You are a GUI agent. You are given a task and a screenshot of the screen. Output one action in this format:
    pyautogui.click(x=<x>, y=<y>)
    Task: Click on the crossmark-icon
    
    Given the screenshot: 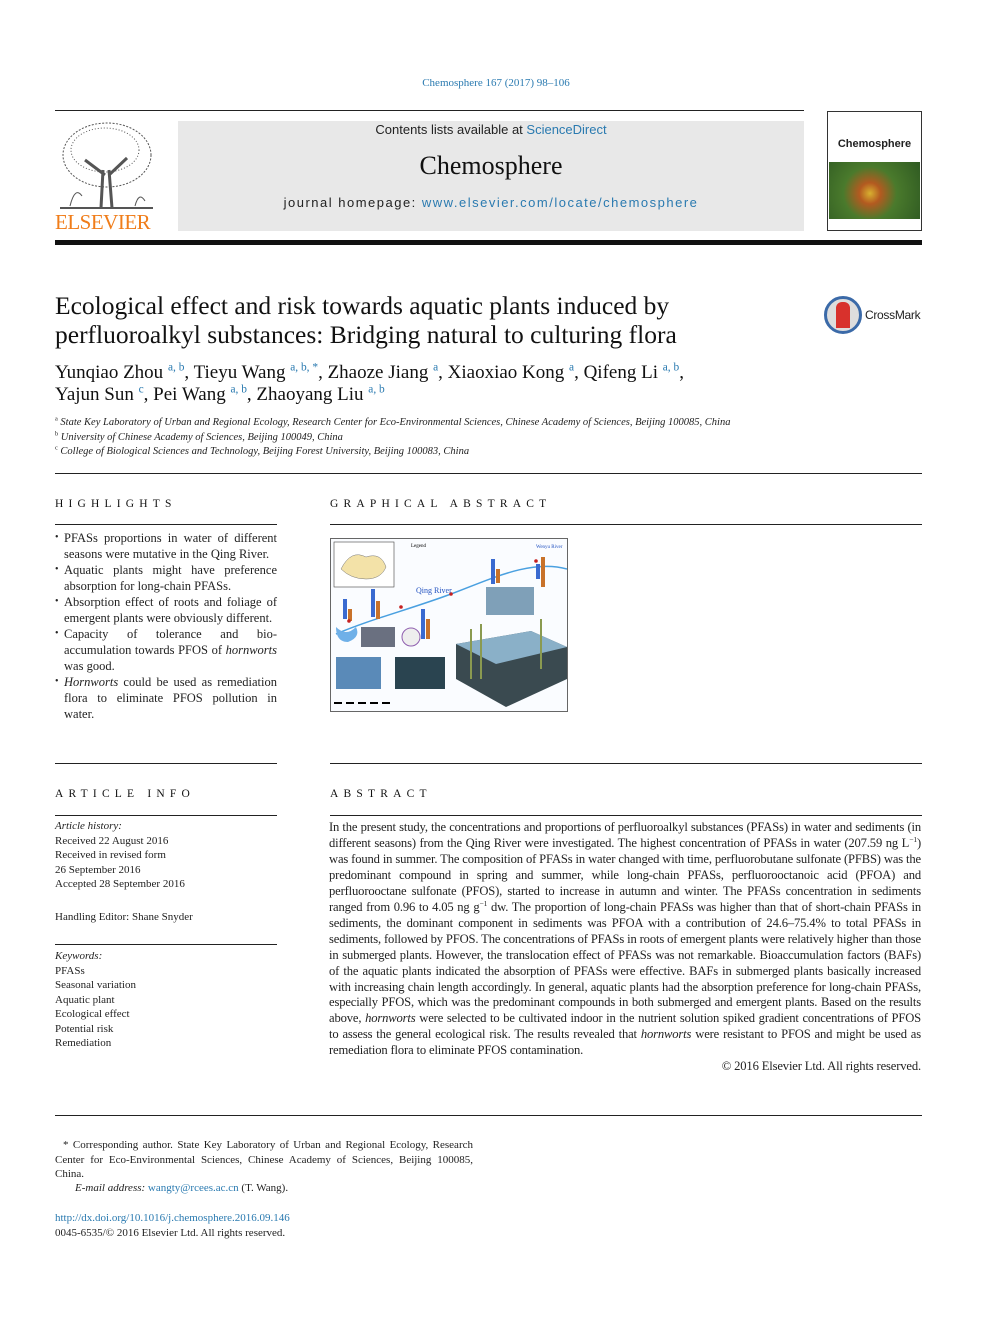 What is the action you would take?
    pyautogui.click(x=843, y=315)
    